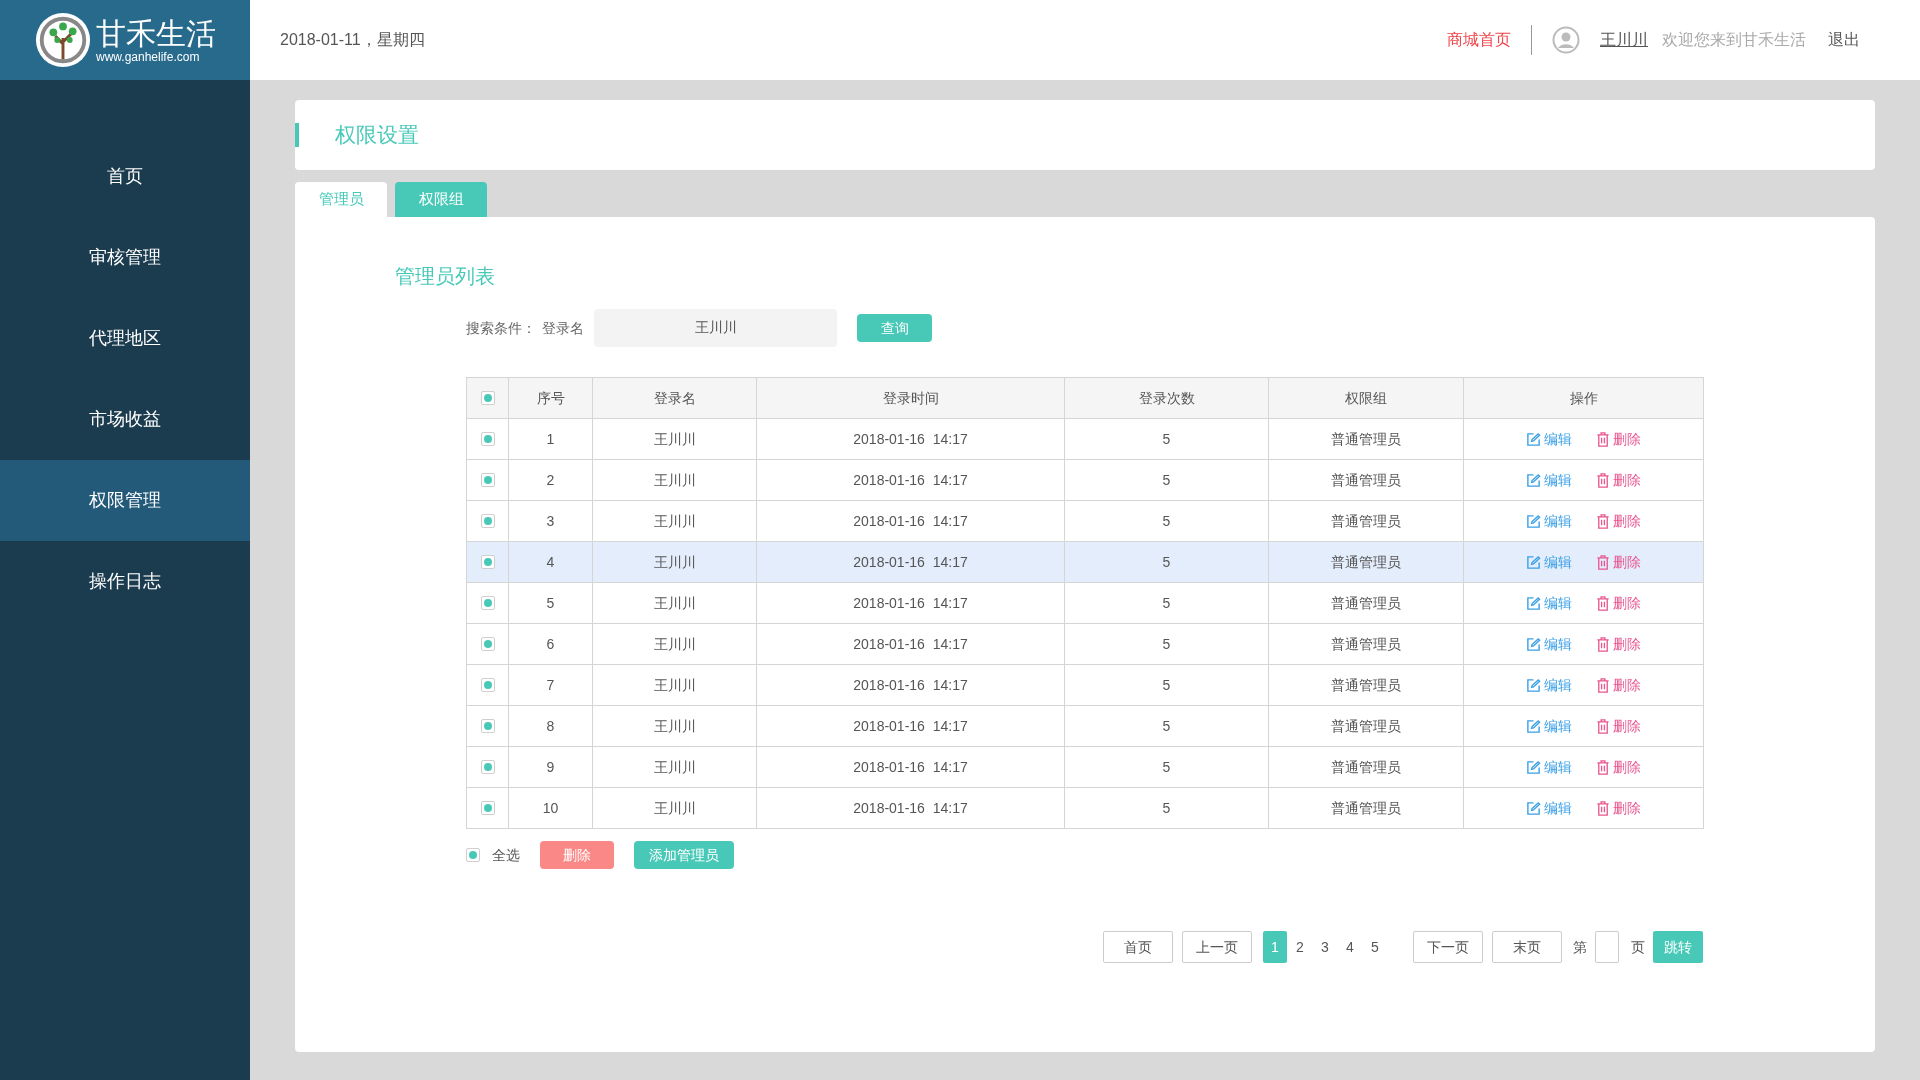 This screenshot has height=1080, width=1920. Describe the element at coordinates (577, 855) in the screenshot. I see `bulk-delete-button: 删除` at that location.